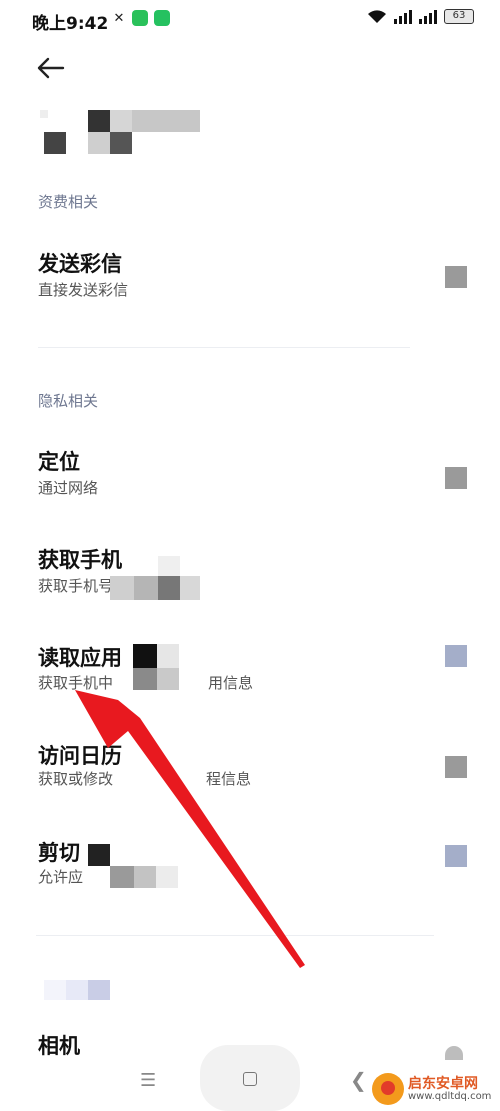  Describe the element at coordinates (162, 18) in the screenshot. I see `wechat-icon` at that location.